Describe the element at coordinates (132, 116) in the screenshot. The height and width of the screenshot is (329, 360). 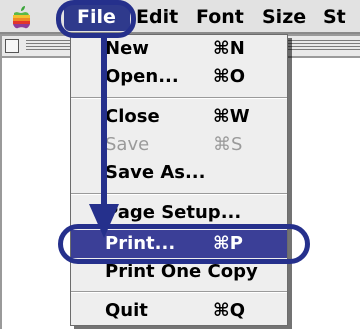
I see `menu-item-label: Close` at that location.